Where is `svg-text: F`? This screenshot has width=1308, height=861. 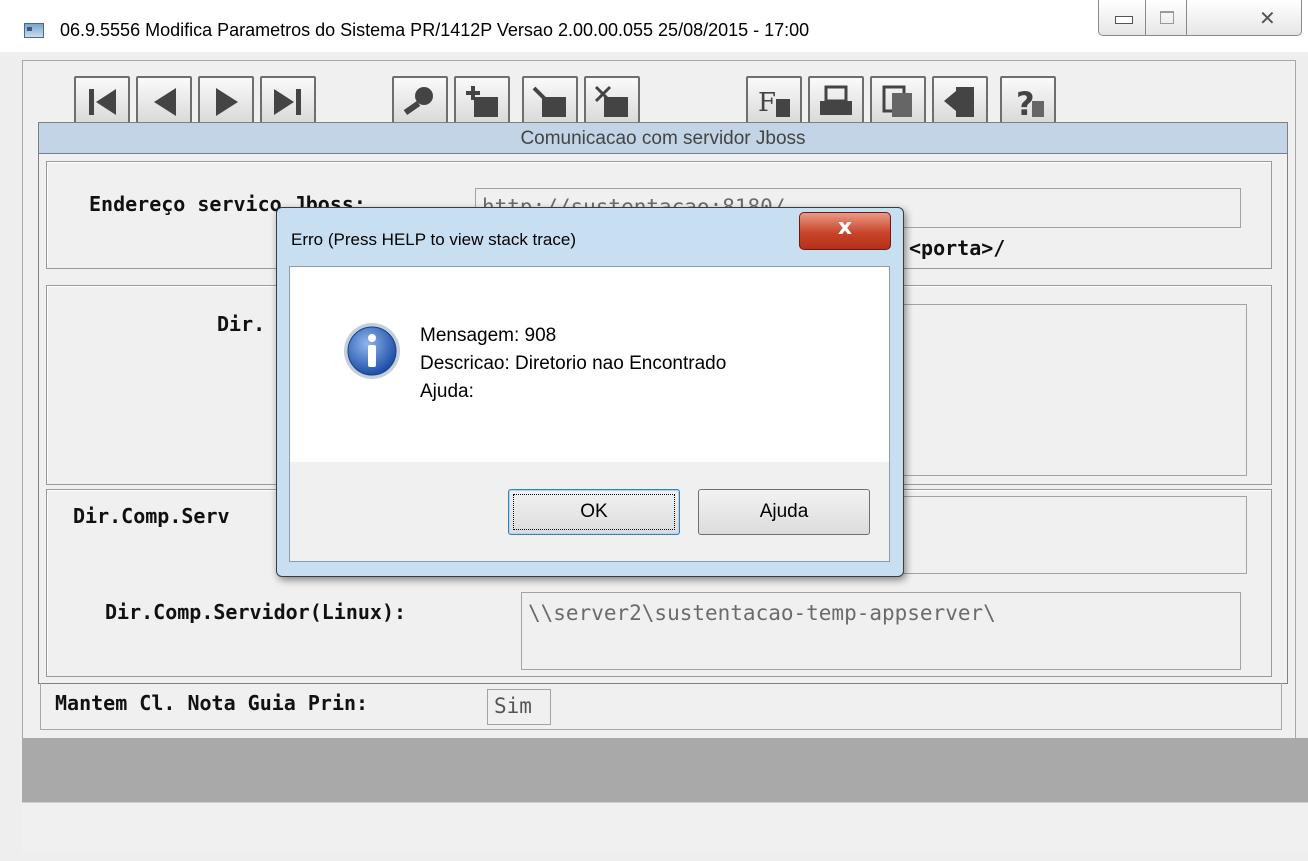
svg-text: F is located at coordinates (767, 103).